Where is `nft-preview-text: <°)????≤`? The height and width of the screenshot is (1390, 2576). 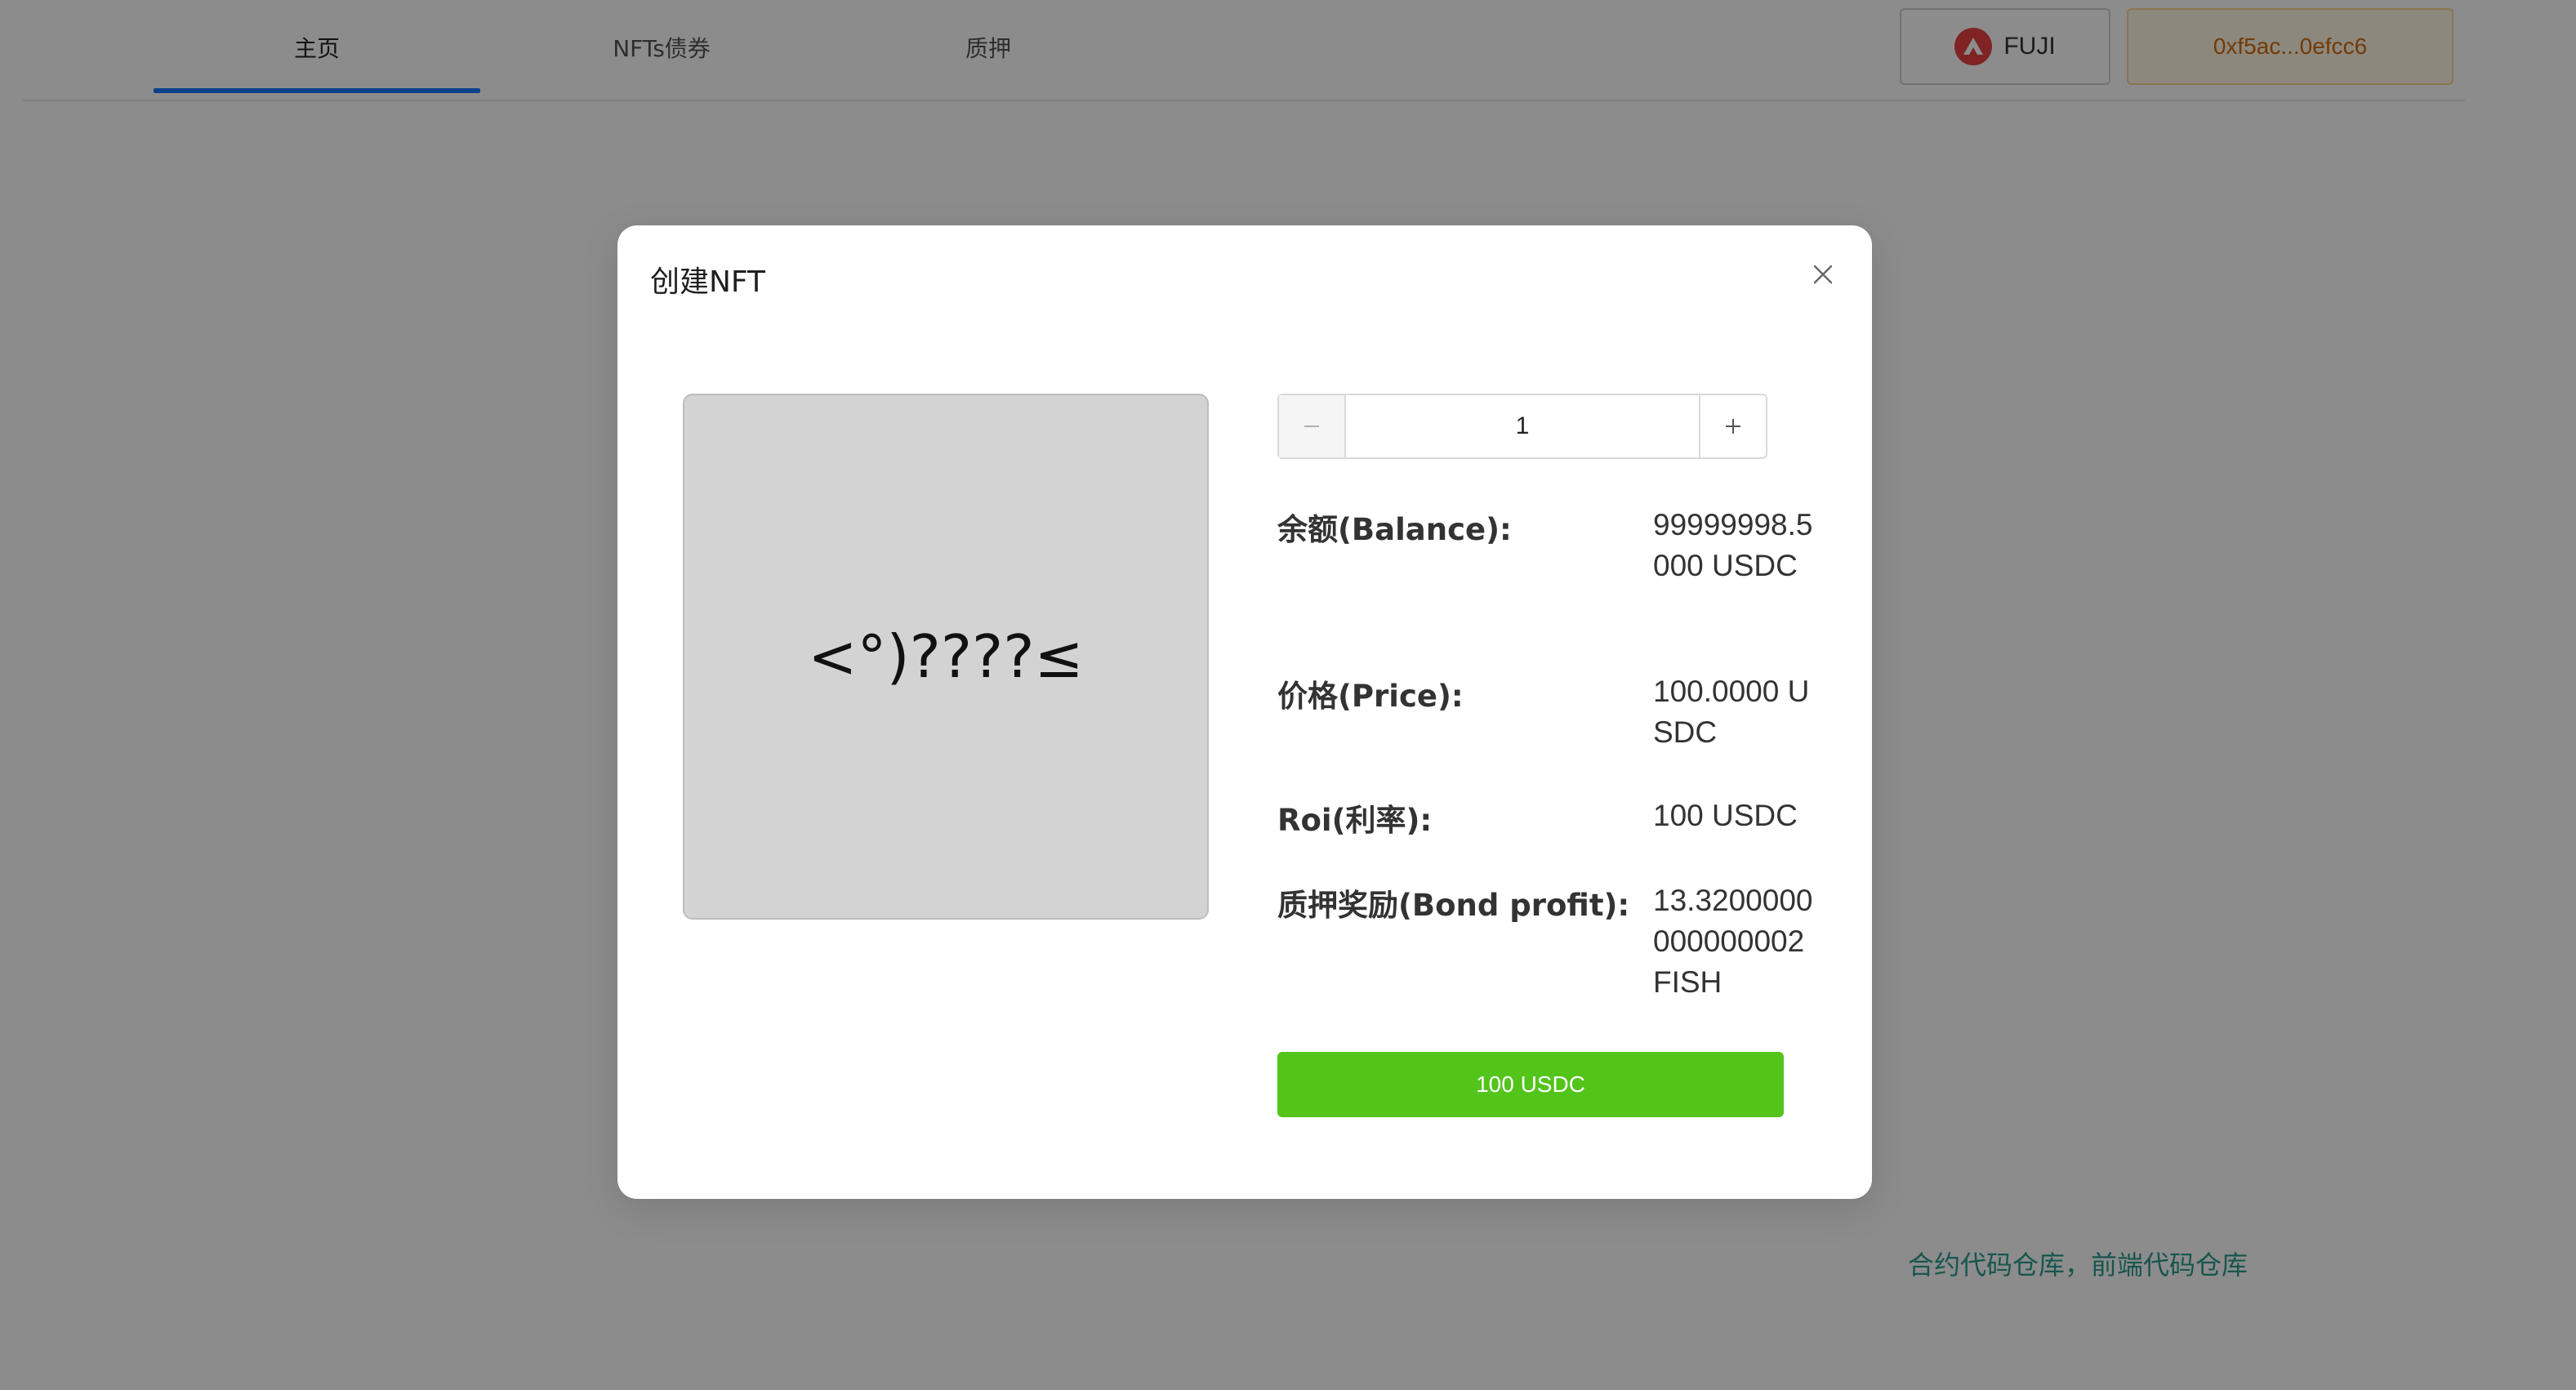
nft-preview-text: <°)????≤ is located at coordinates (946, 657).